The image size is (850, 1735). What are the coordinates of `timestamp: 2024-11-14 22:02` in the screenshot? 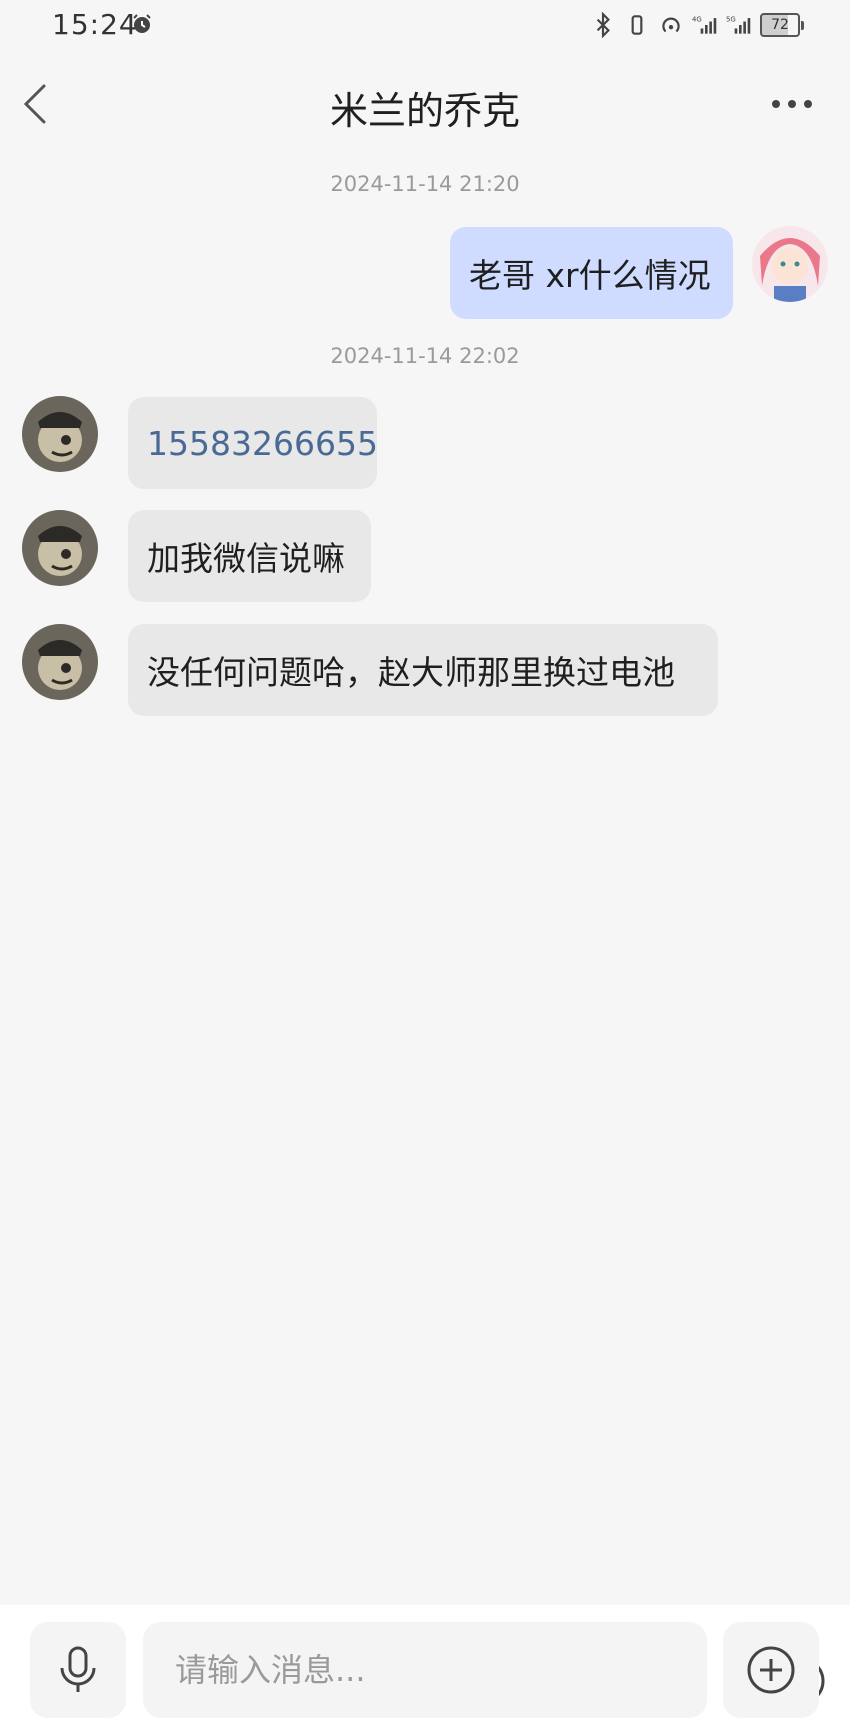 It's located at (425, 356).